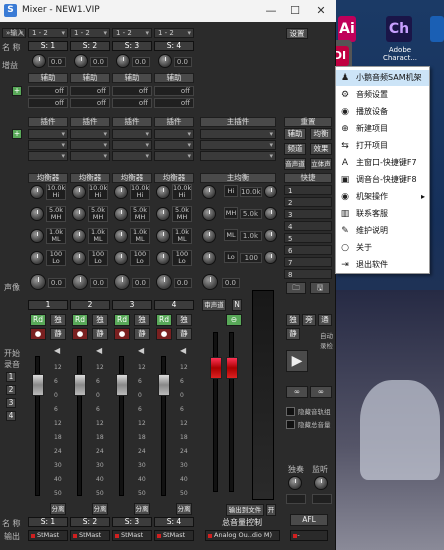 Image resolution: width=444 pixels, height=550 pixels. I want to click on solo-volume-value, so click(296, 499).